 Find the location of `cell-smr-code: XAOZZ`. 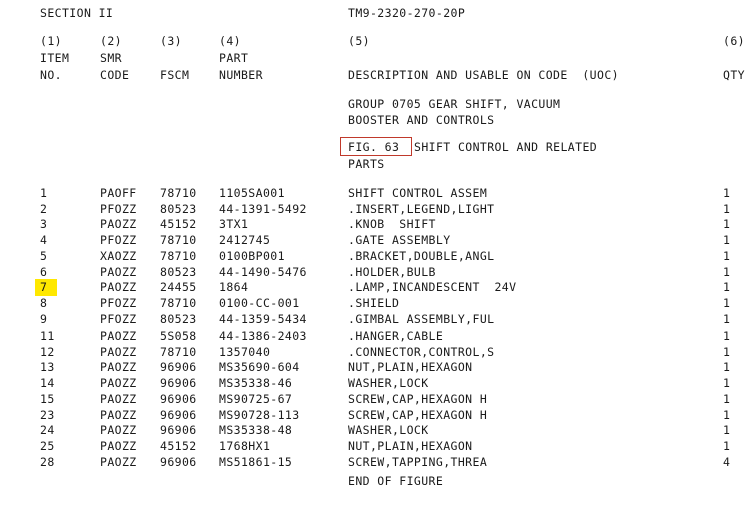

cell-smr-code: XAOZZ is located at coordinates (118, 255).